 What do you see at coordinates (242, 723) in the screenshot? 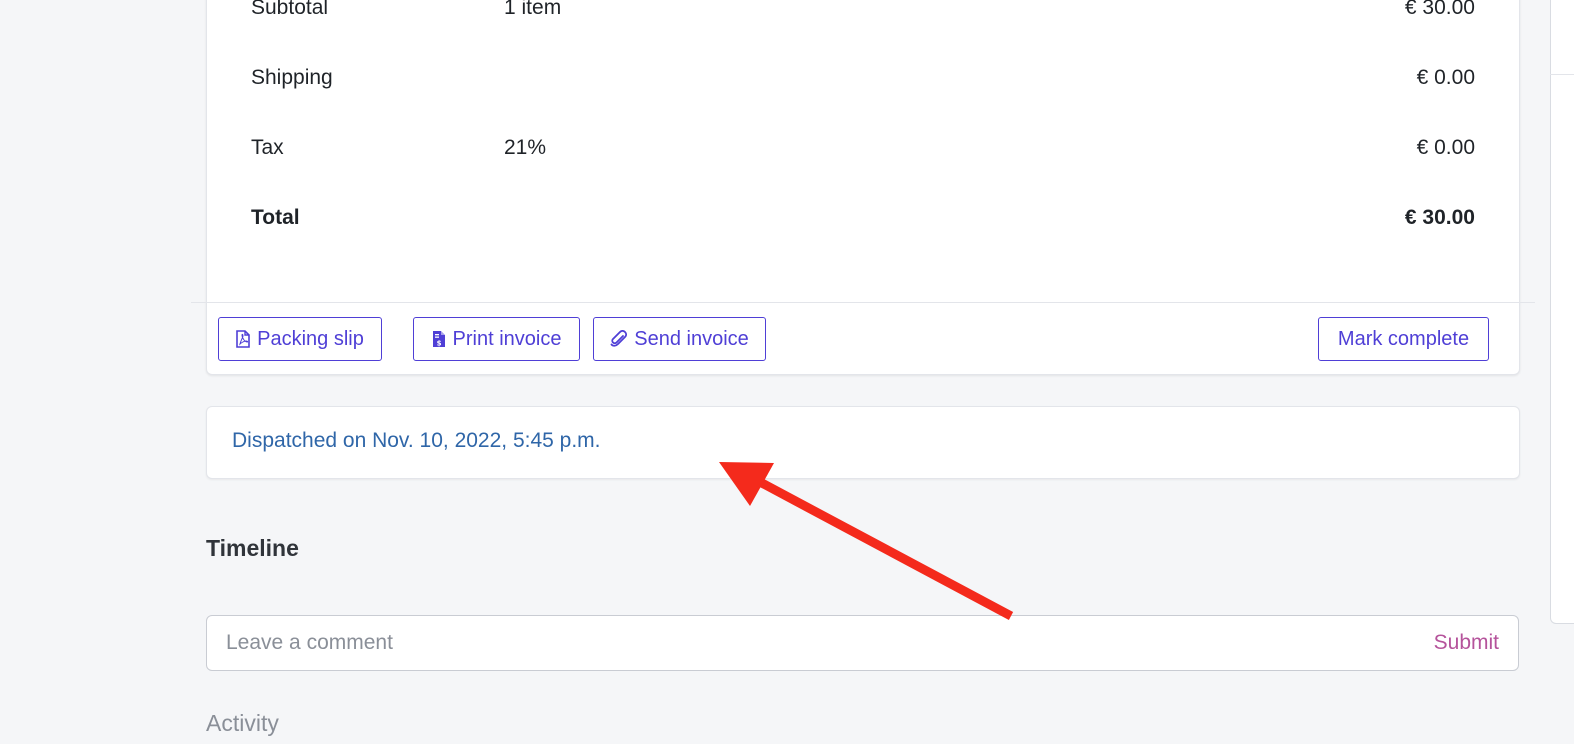
I see `activity-heading: Activity` at bounding box center [242, 723].